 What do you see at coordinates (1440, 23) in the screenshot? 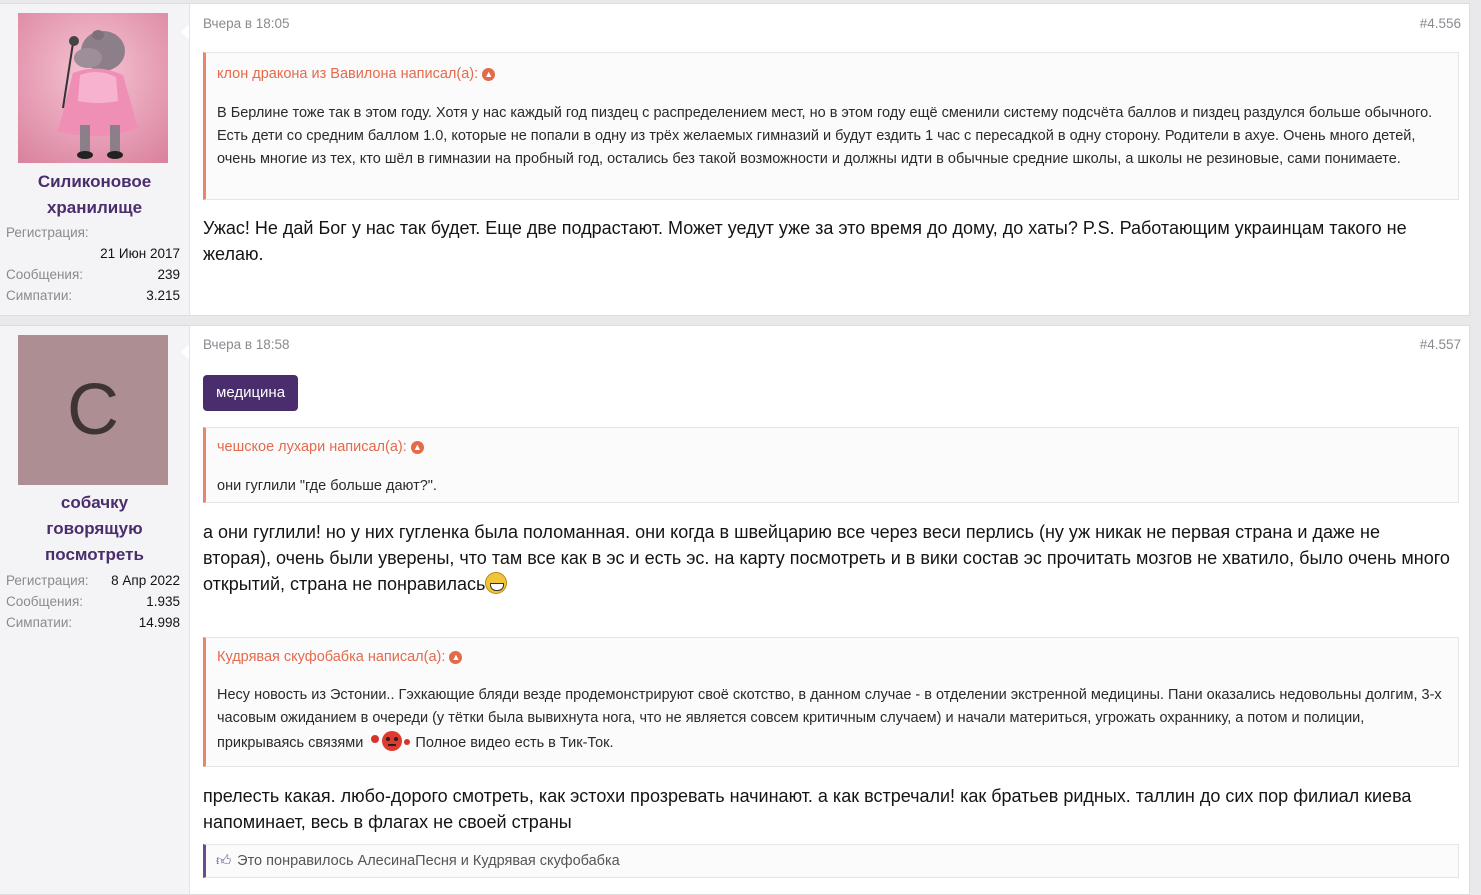
I see `post-number: #4.556` at bounding box center [1440, 23].